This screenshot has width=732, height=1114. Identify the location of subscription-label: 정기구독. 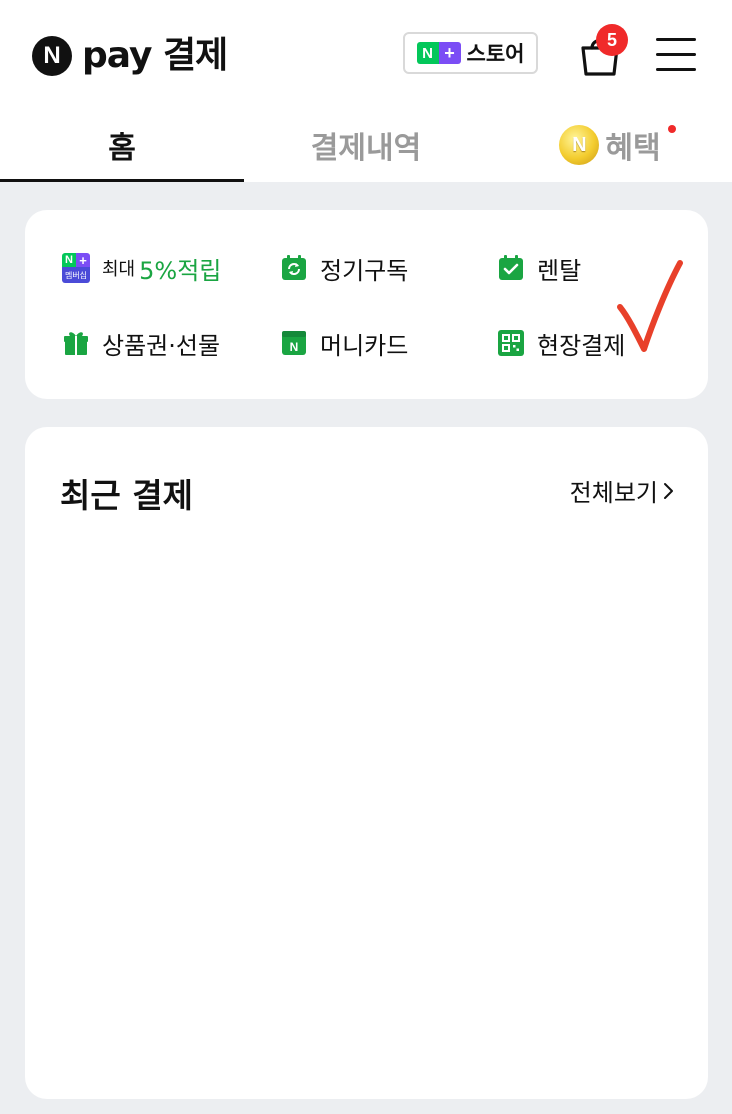
(364, 270).